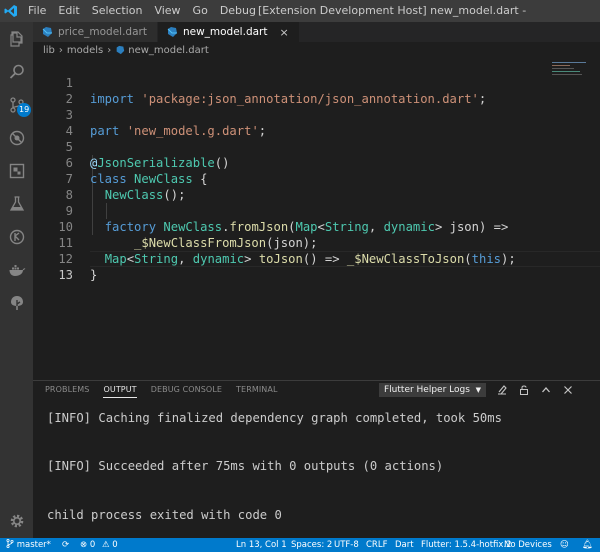  Describe the element at coordinates (376, 545) in the screenshot. I see `eol-status: CRLF` at that location.